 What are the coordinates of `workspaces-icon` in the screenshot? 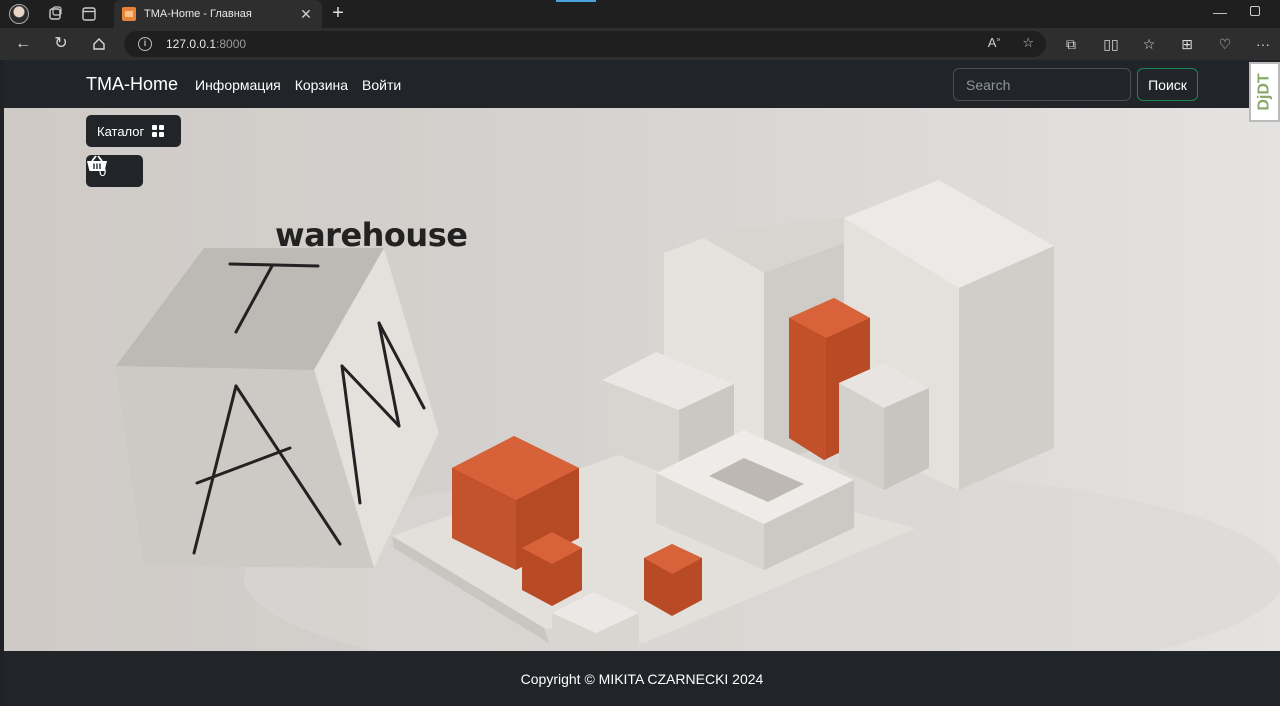 It's located at (55, 13).